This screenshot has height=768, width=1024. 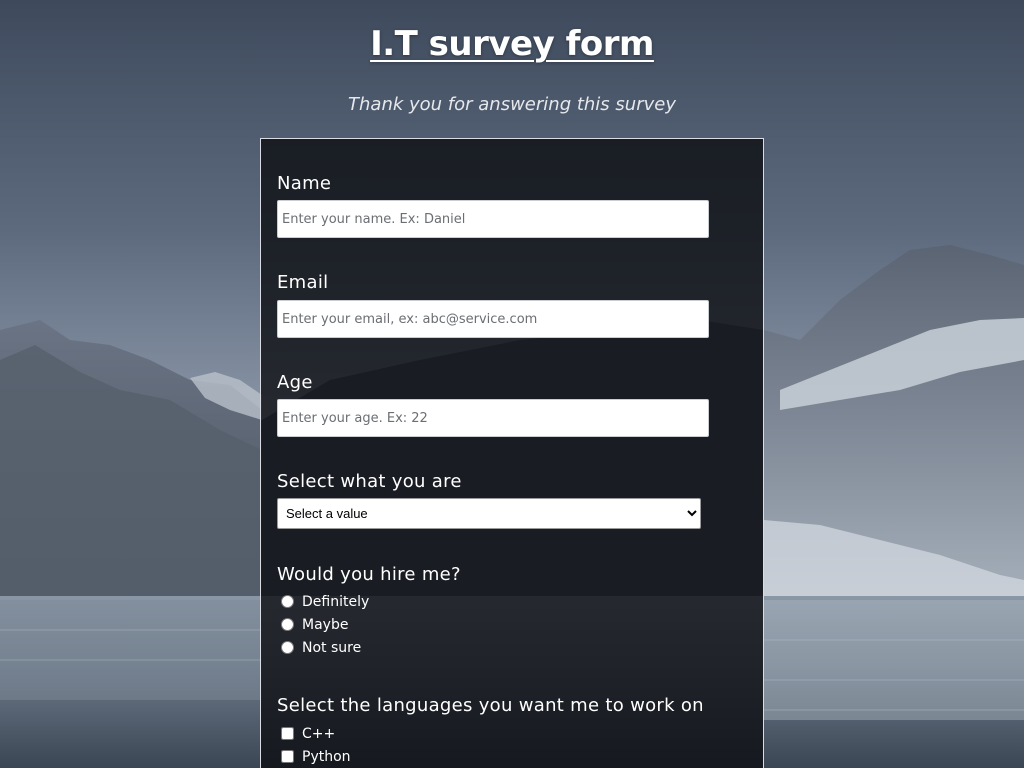 I want to click on age-group: Age, so click(x=493, y=404).